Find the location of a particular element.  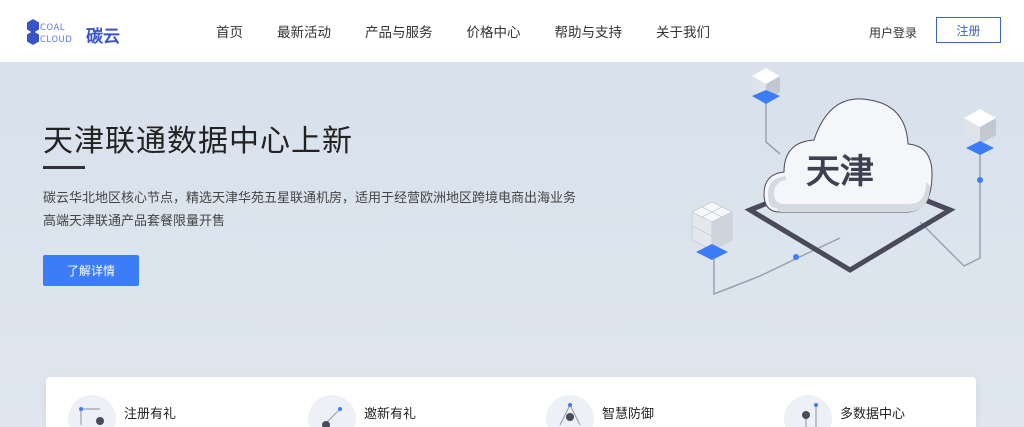

svg-text: COAL is located at coordinates (52, 28).